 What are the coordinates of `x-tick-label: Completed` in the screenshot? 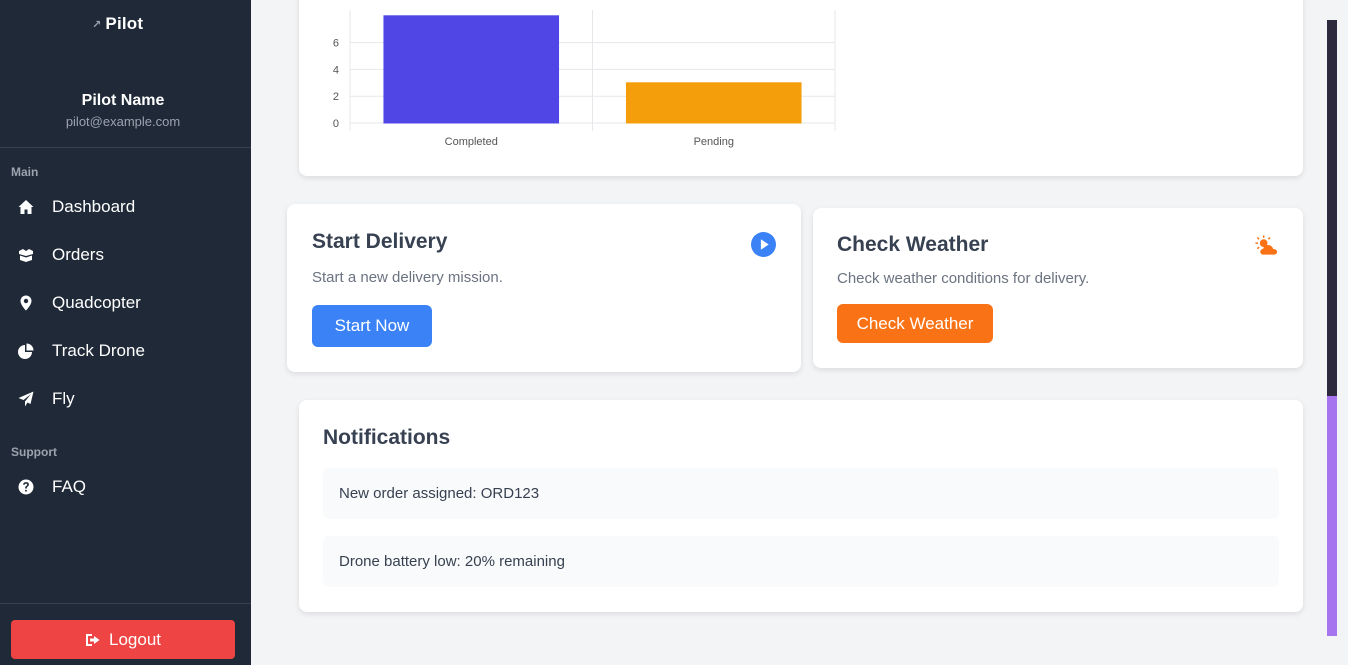 It's located at (471, 142).